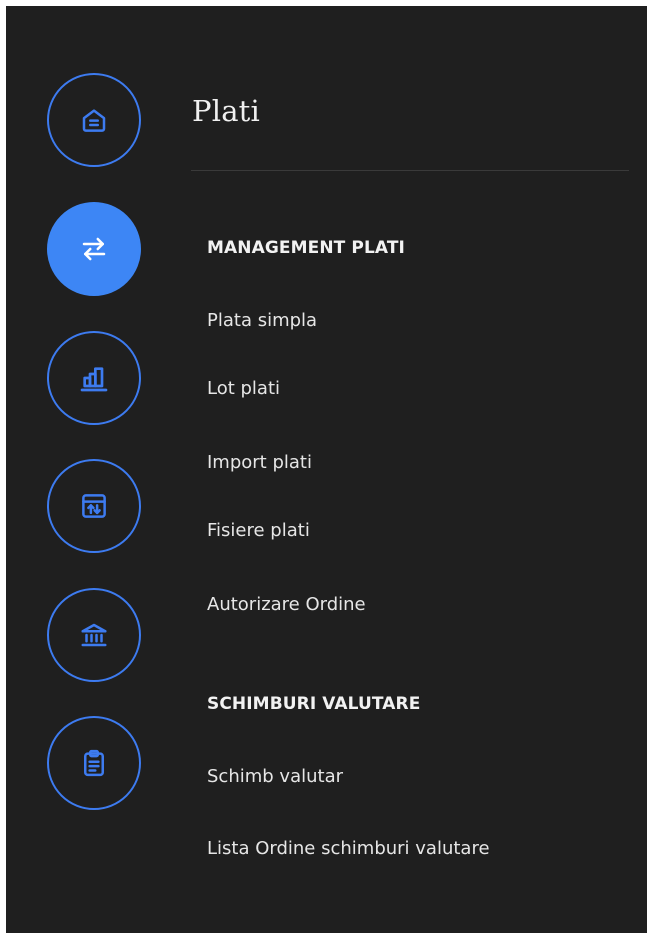 The image size is (647, 933). I want to click on bar-chart-icon, so click(94, 378).